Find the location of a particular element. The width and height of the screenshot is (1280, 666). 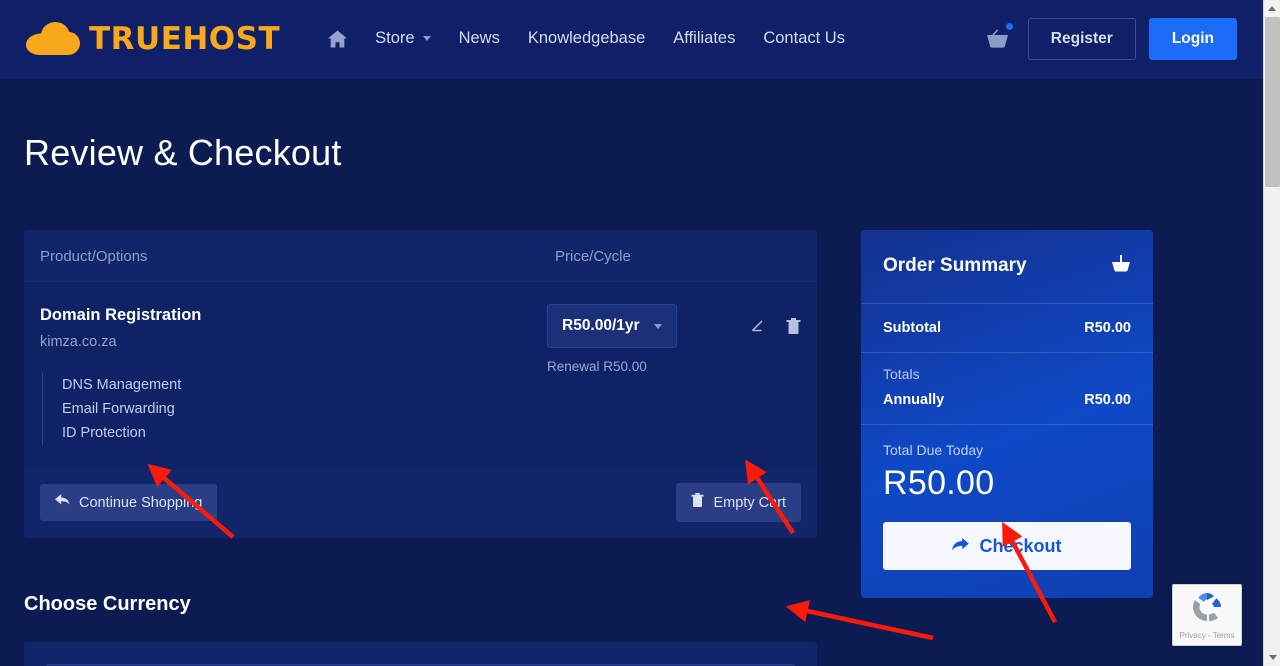

continue-shopping-button: Continue Shopping is located at coordinates (129, 502).